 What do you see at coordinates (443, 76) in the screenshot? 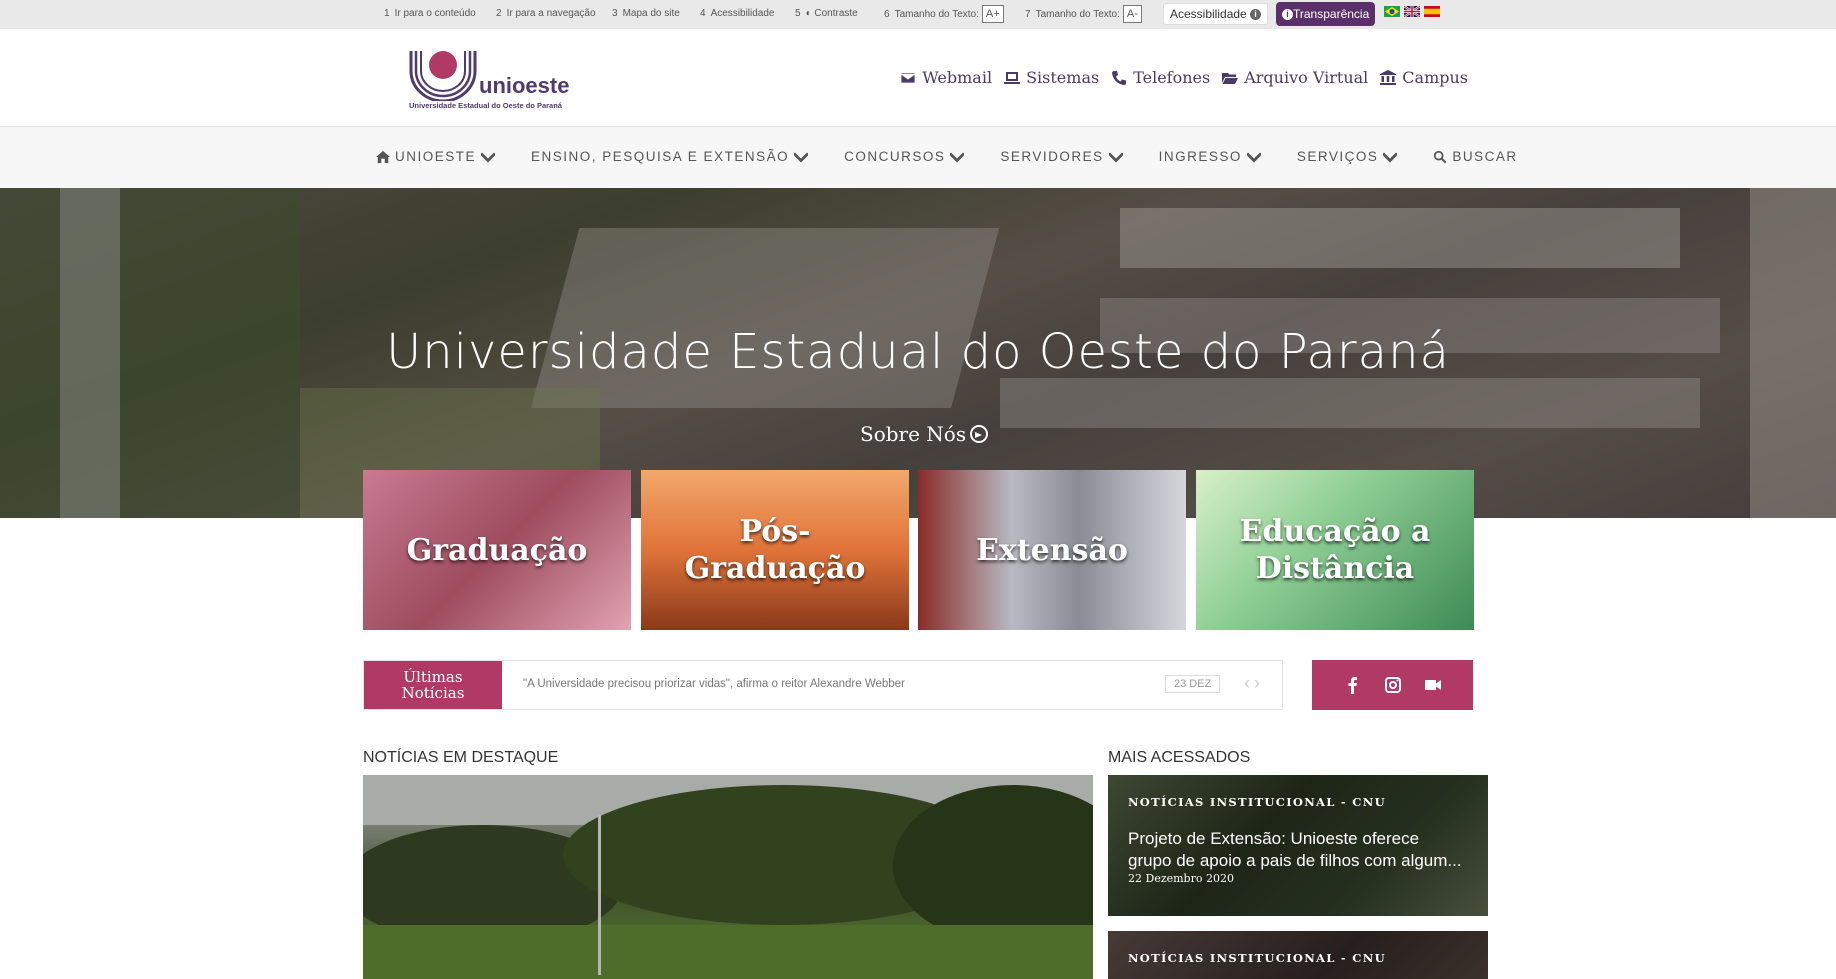
I see `logo-mark-icon` at bounding box center [443, 76].